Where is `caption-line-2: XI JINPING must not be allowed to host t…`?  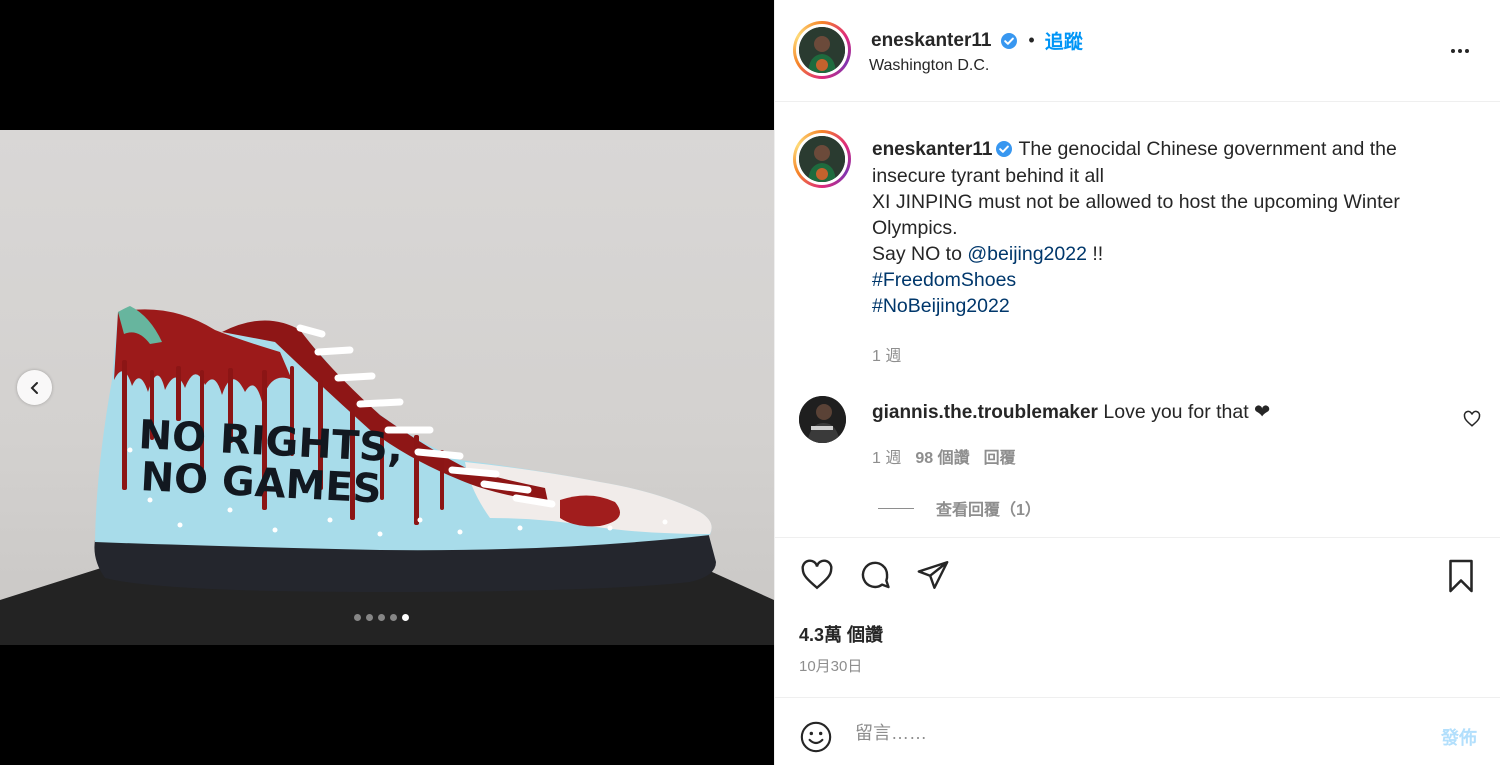
caption-line-2: XI JINPING must not be allowed to host t… is located at coordinates (1136, 215).